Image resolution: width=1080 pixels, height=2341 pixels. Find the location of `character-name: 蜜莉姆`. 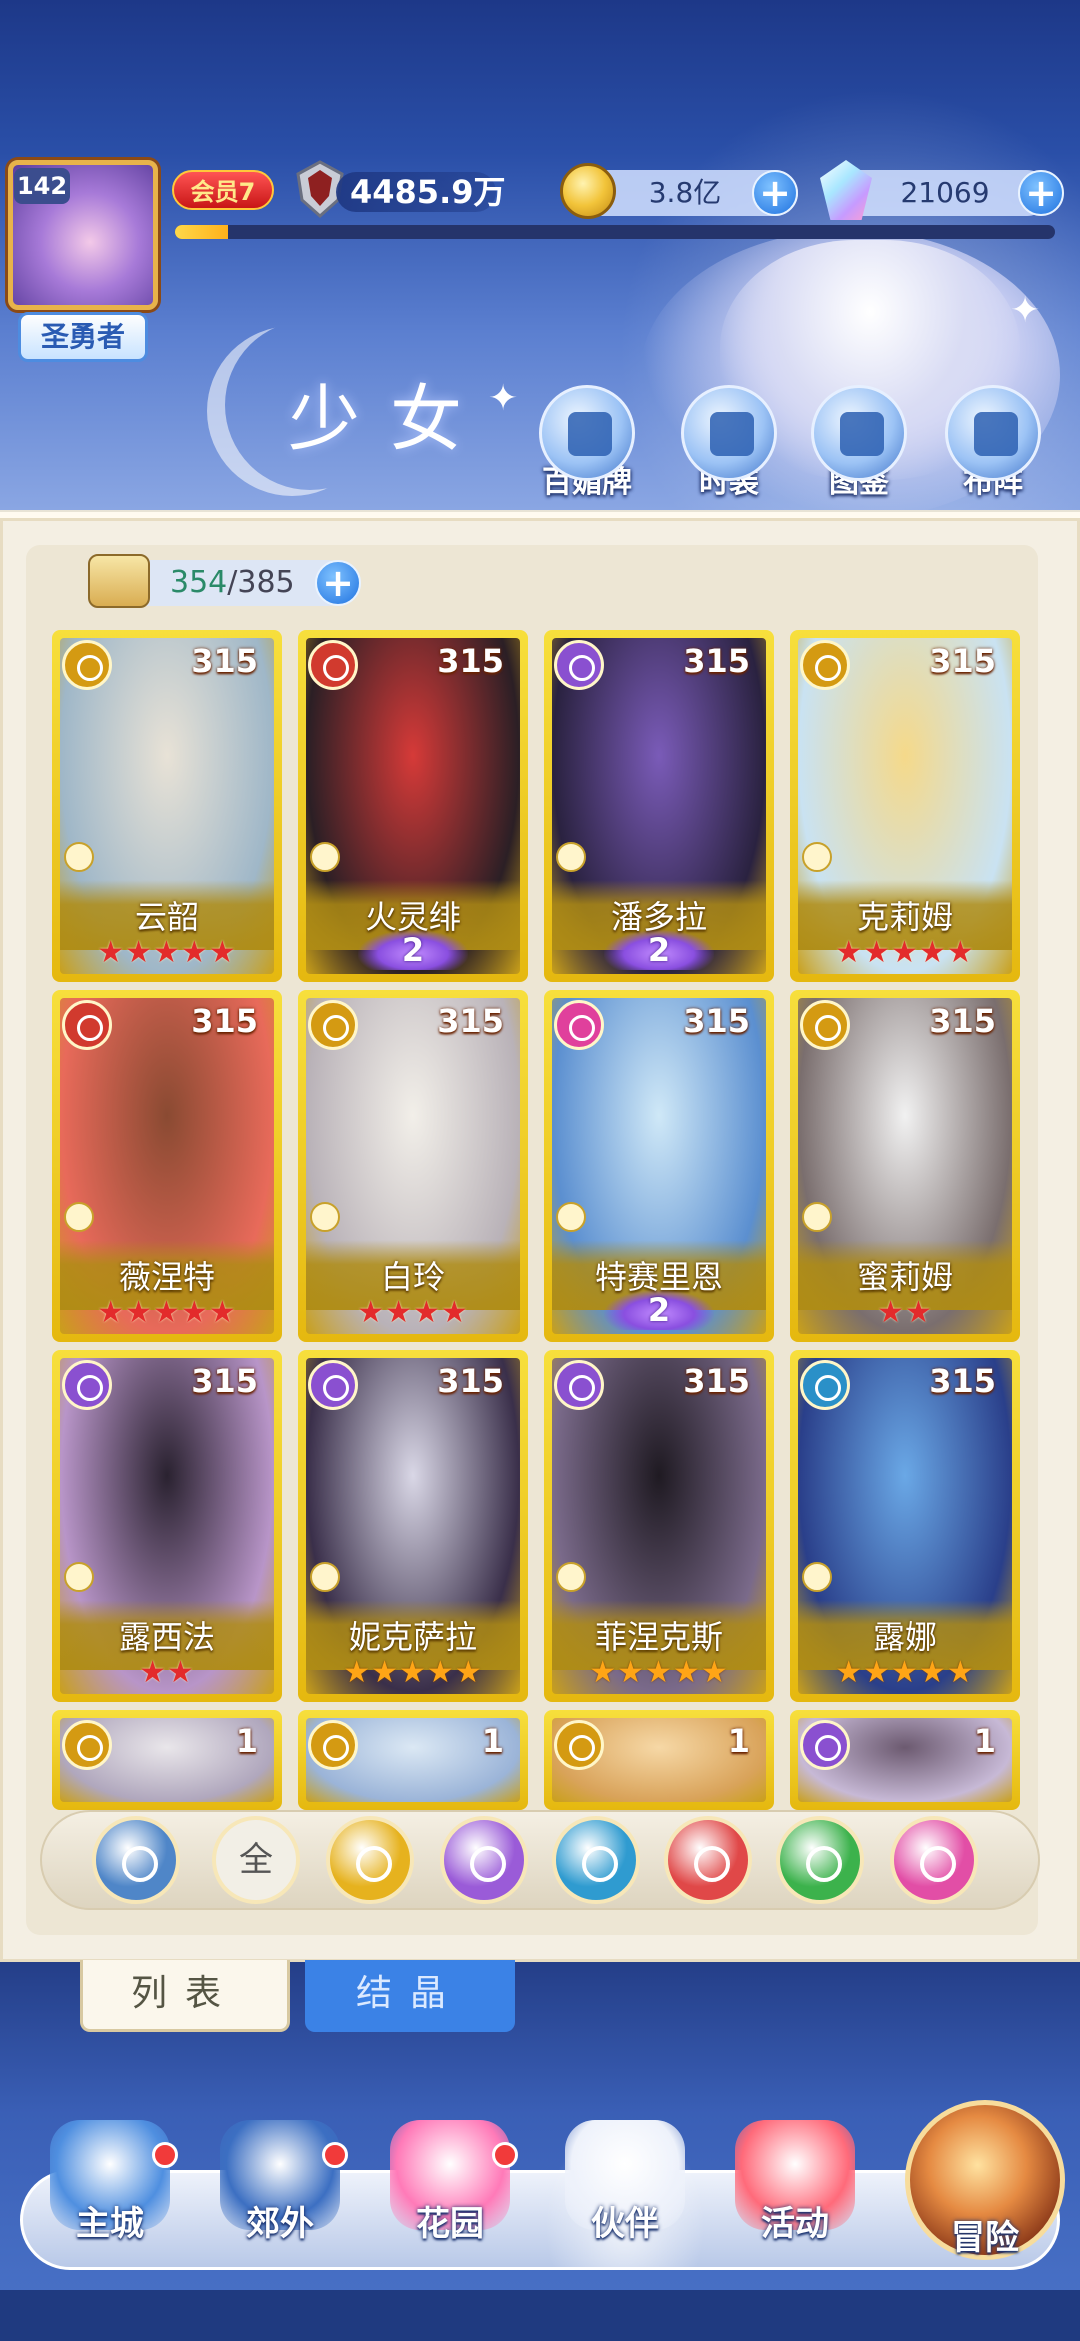

character-name: 蜜莉姆 is located at coordinates (904, 1277).